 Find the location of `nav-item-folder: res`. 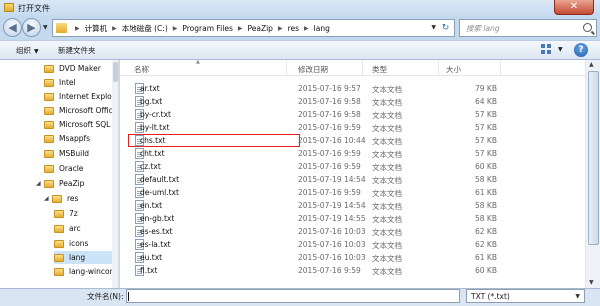

nav-item-folder: res is located at coordinates (65, 198).